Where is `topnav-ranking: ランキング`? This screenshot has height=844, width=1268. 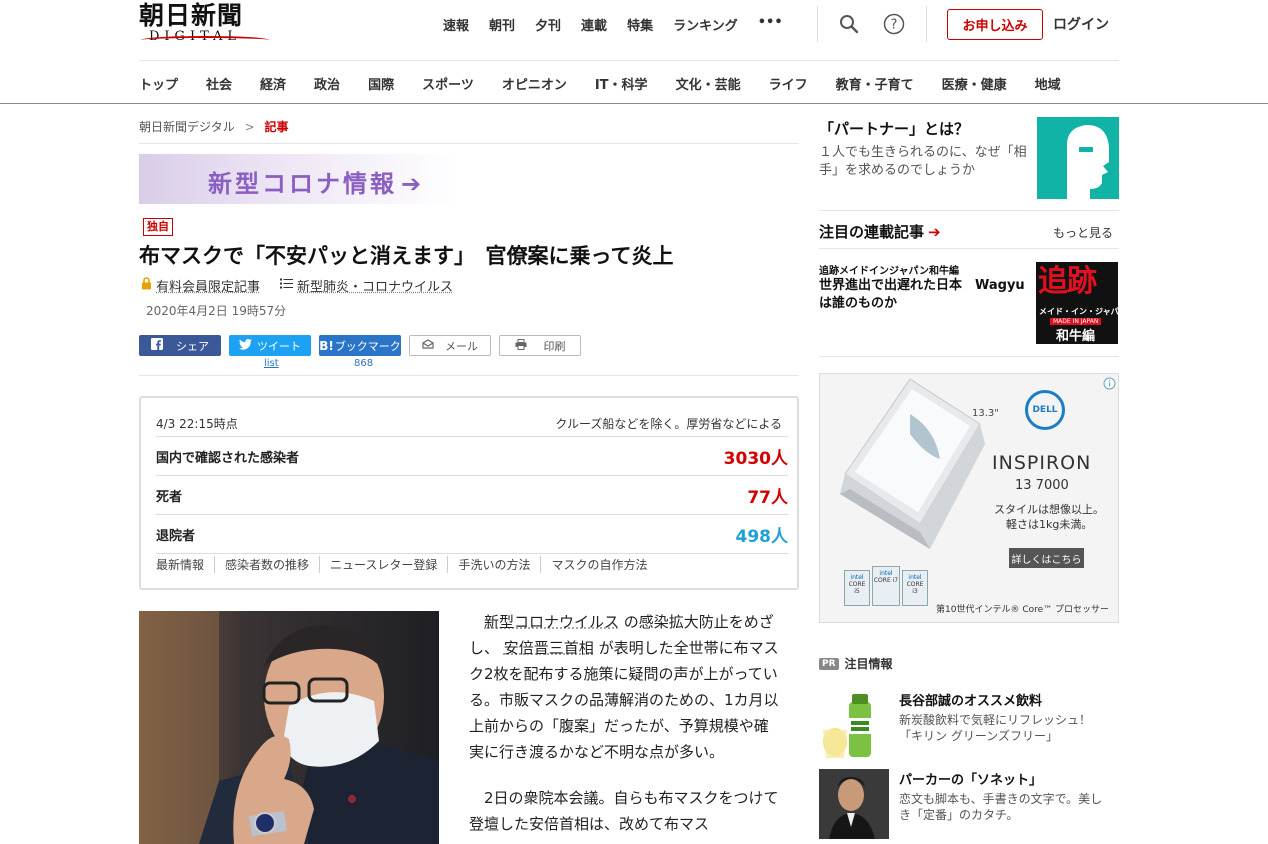 topnav-ranking: ランキング is located at coordinates (705, 24).